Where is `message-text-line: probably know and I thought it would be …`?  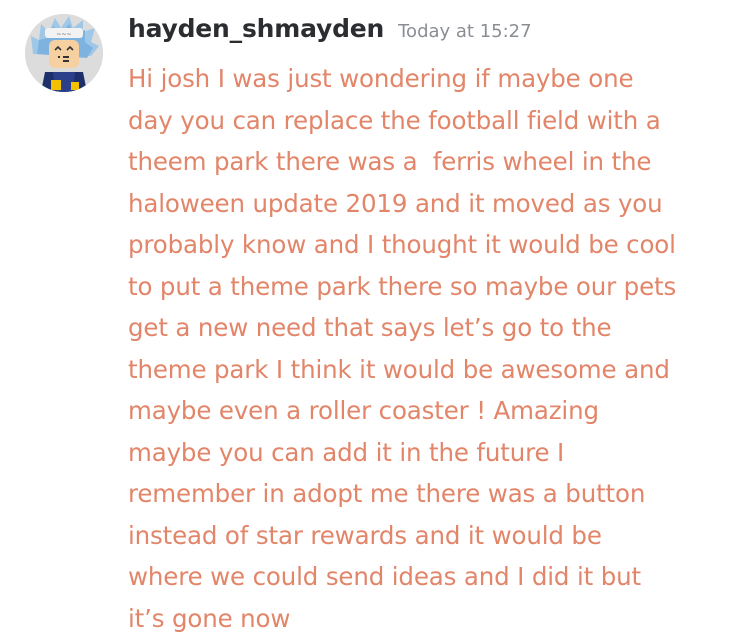 message-text-line: probably know and I thought it would be … is located at coordinates (402, 244).